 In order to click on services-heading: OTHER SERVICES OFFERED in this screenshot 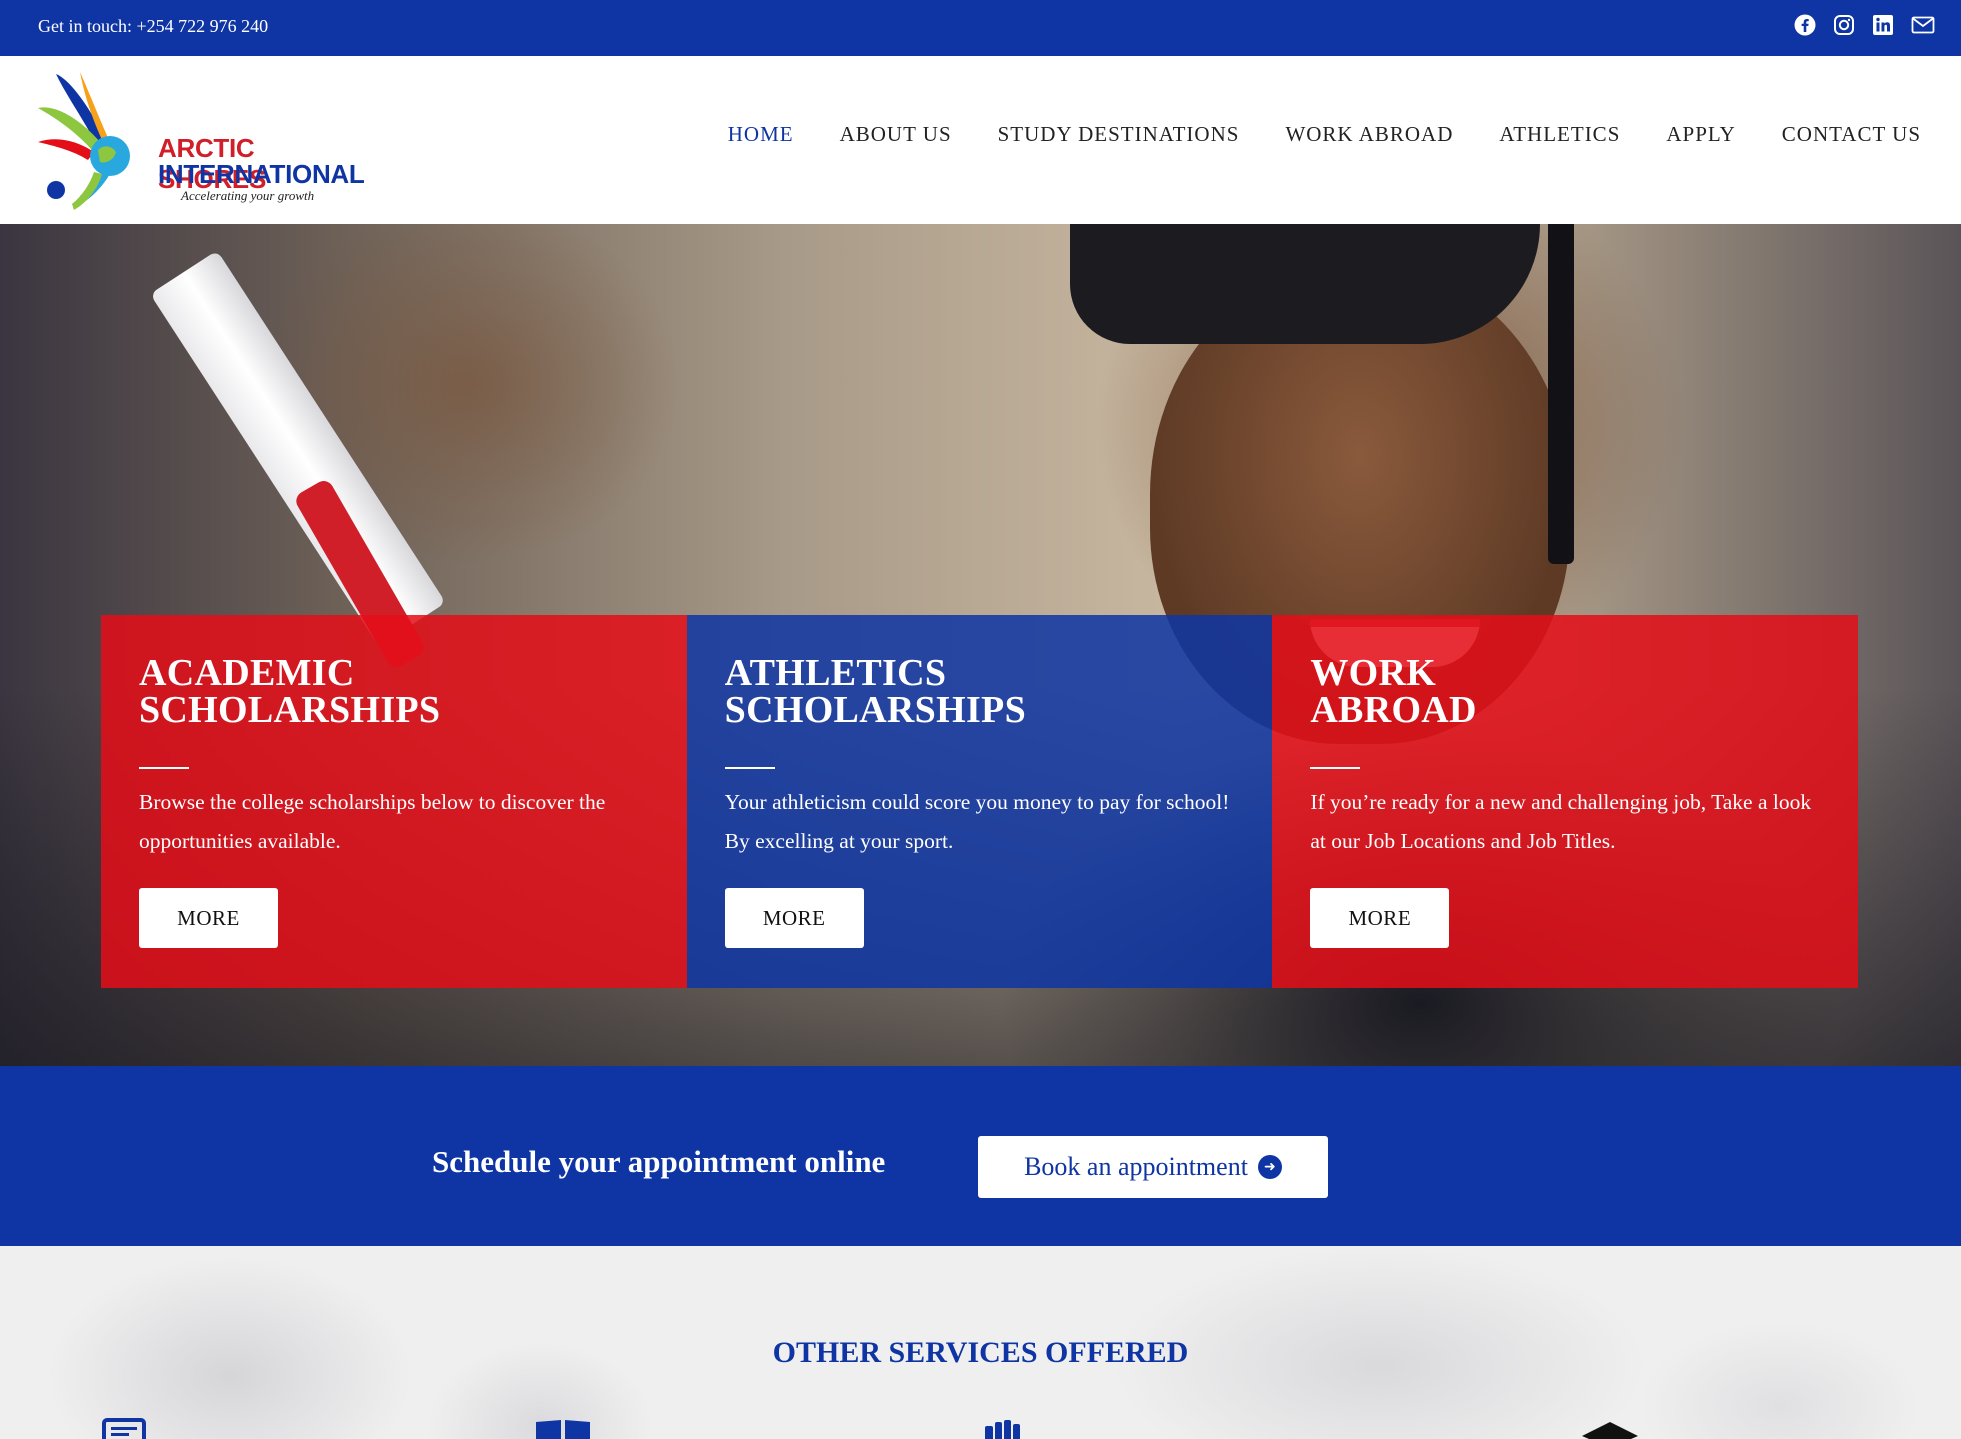, I will do `click(980, 1352)`.